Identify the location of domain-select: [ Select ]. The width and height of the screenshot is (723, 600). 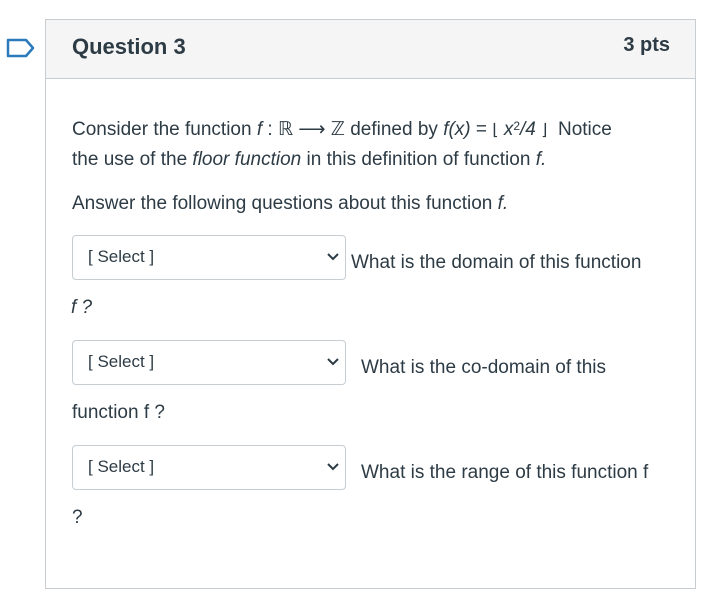
(209, 257).